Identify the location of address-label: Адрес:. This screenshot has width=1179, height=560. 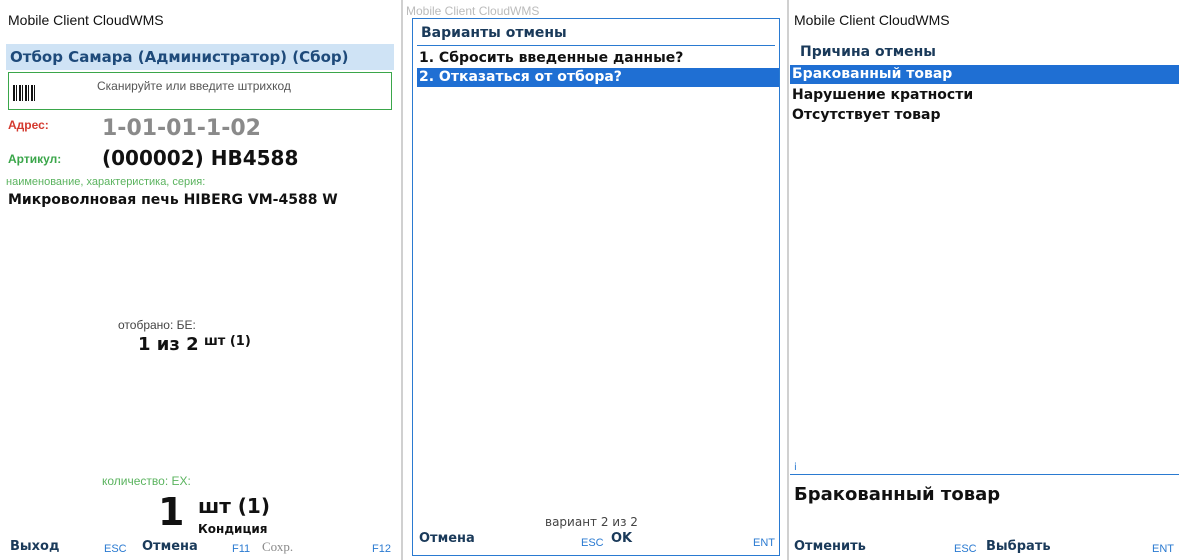
(28, 125).